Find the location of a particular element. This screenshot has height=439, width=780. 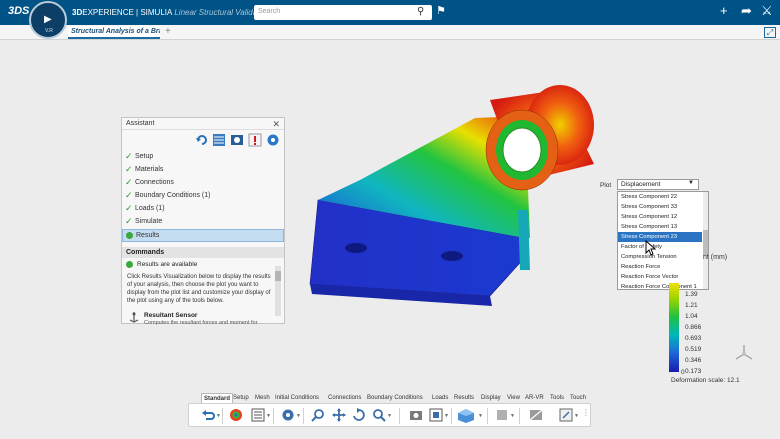

close-icon: ✕ is located at coordinates (276, 124).